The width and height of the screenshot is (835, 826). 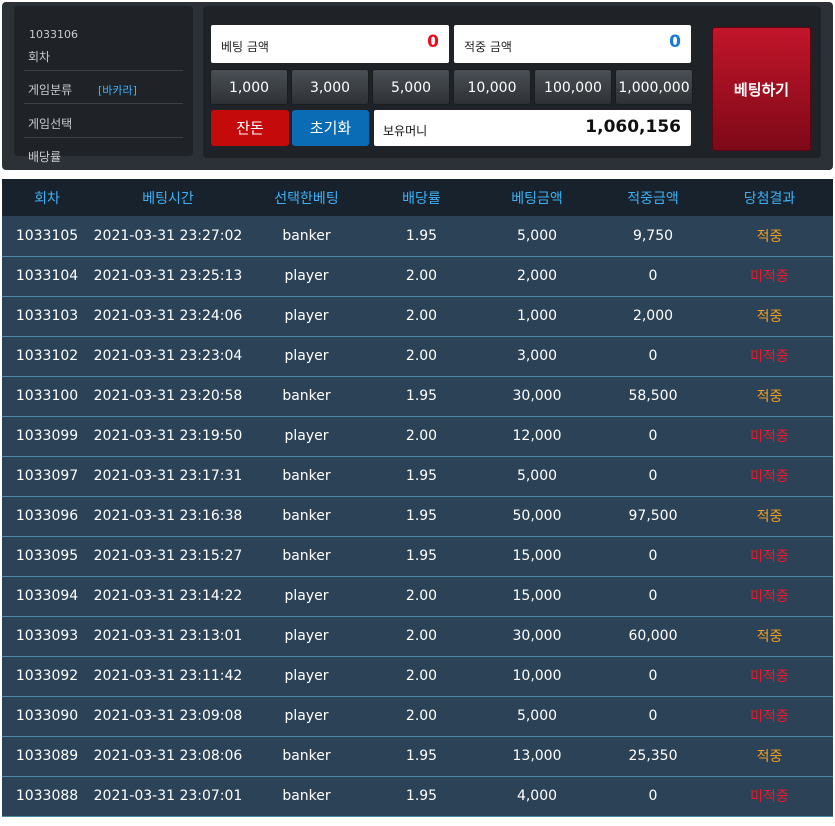 What do you see at coordinates (761, 89) in the screenshot?
I see `place-bet-button: 베팅하기` at bounding box center [761, 89].